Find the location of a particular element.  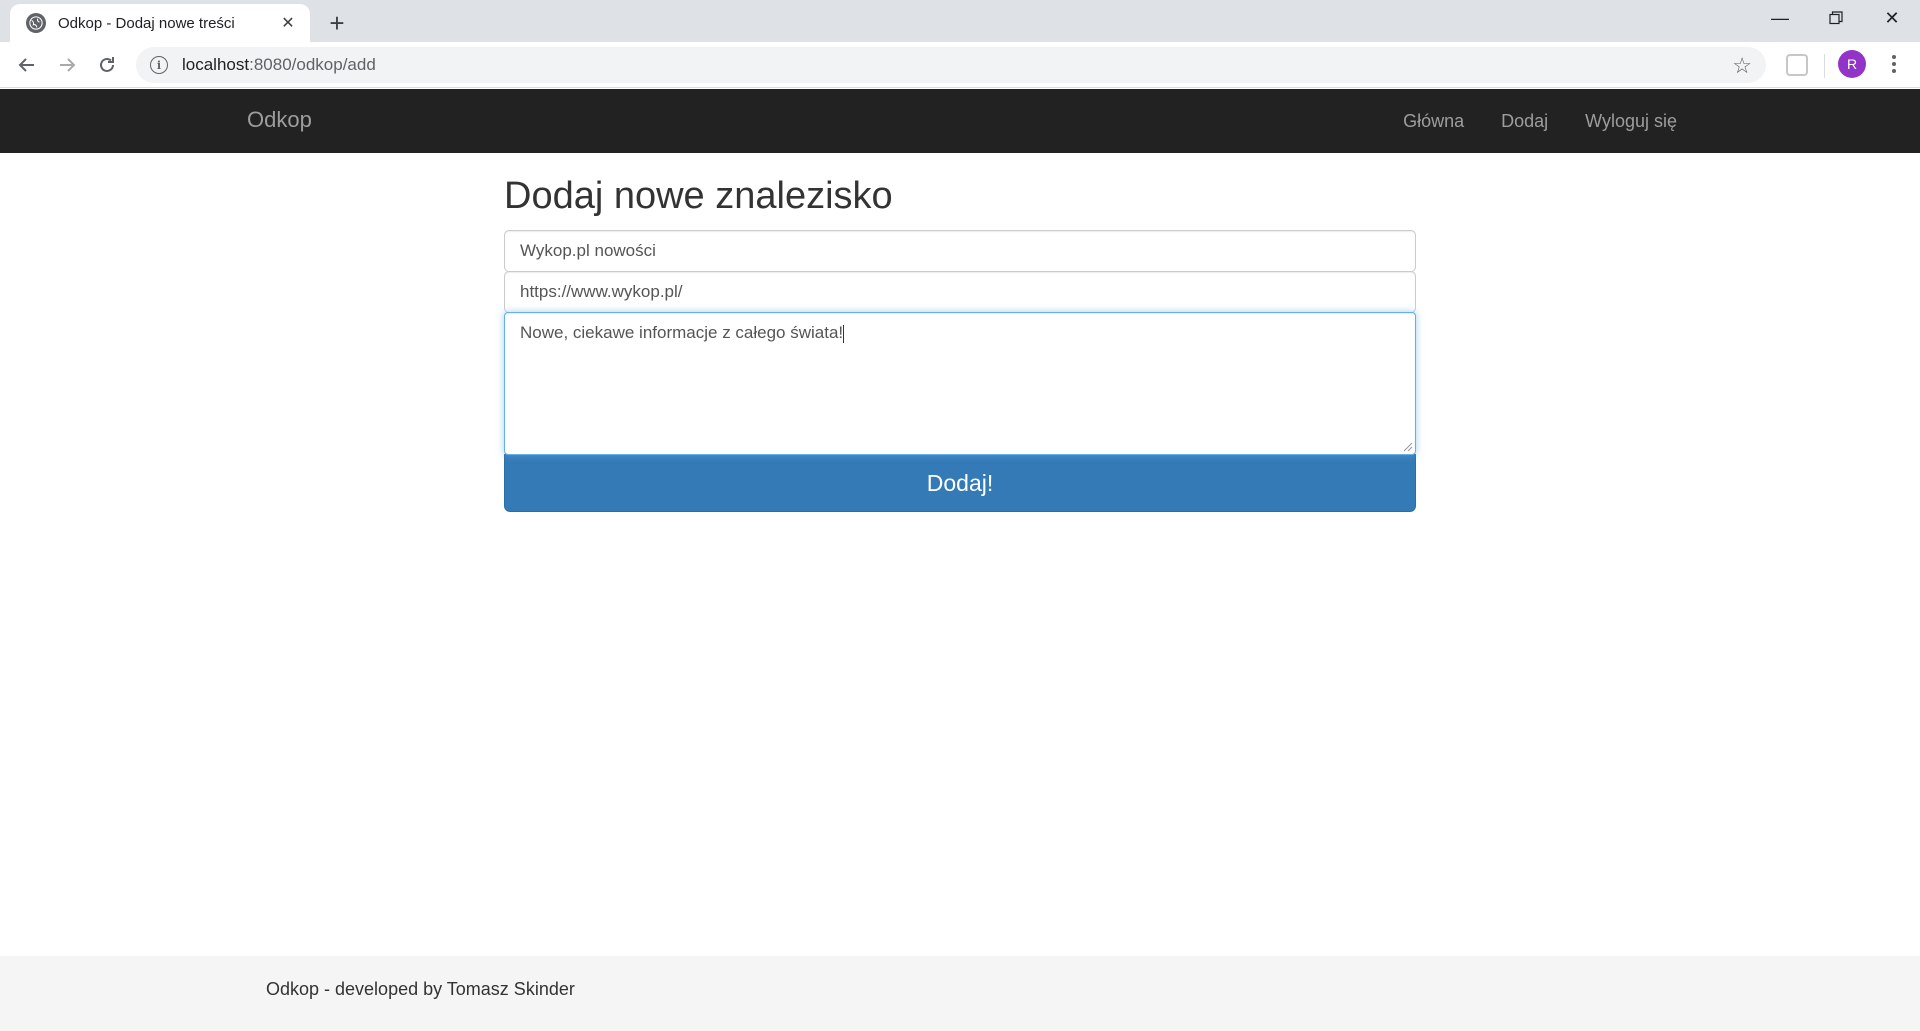

close-tab-icon: ✕ is located at coordinates (288, 23).